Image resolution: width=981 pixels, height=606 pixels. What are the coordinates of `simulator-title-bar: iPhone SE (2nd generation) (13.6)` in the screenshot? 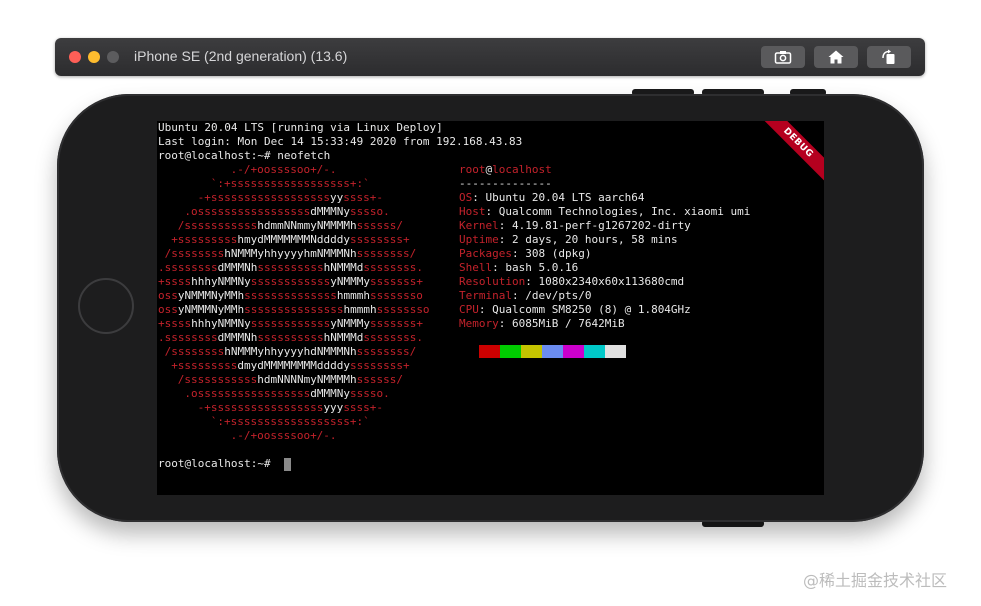 It's located at (490, 57).